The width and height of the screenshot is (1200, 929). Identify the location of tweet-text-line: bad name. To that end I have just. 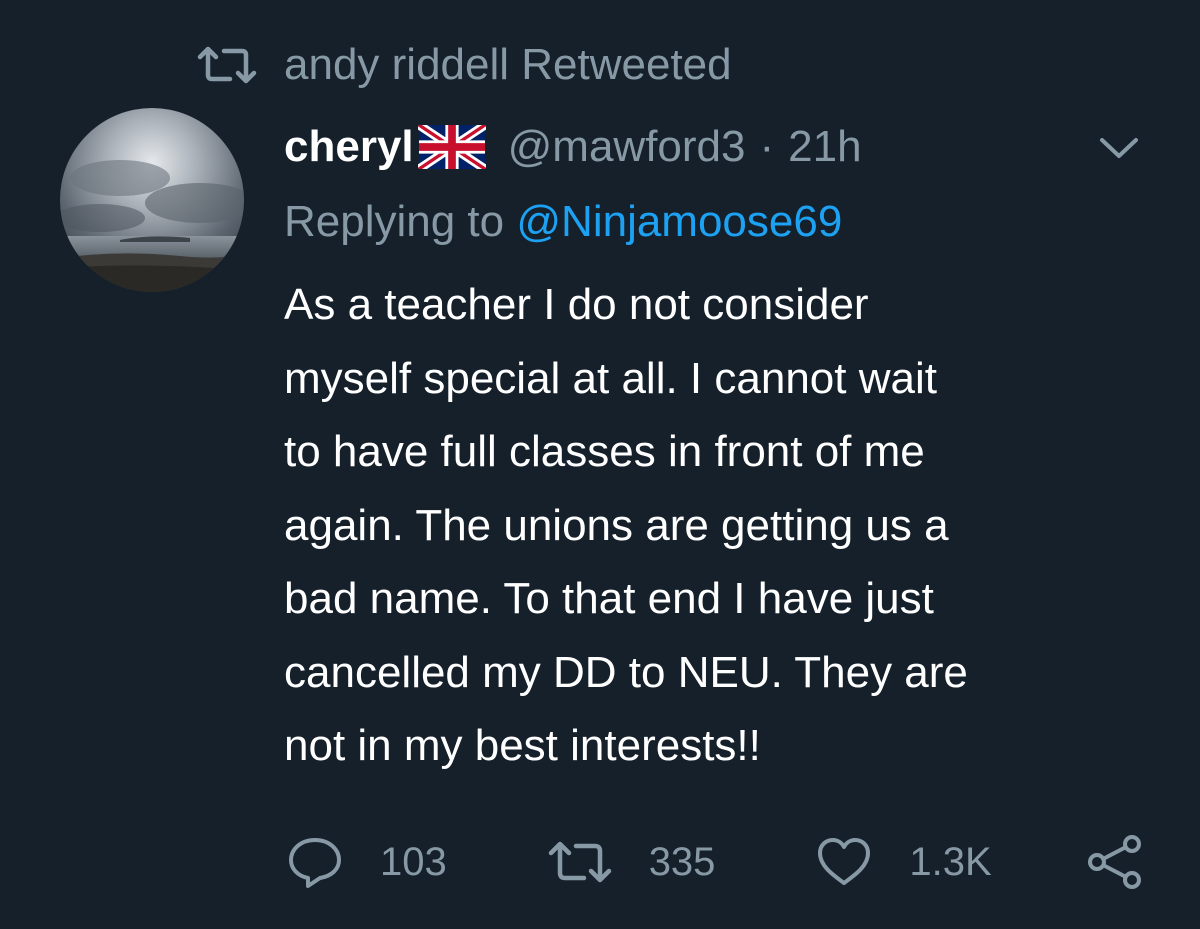
(609, 598).